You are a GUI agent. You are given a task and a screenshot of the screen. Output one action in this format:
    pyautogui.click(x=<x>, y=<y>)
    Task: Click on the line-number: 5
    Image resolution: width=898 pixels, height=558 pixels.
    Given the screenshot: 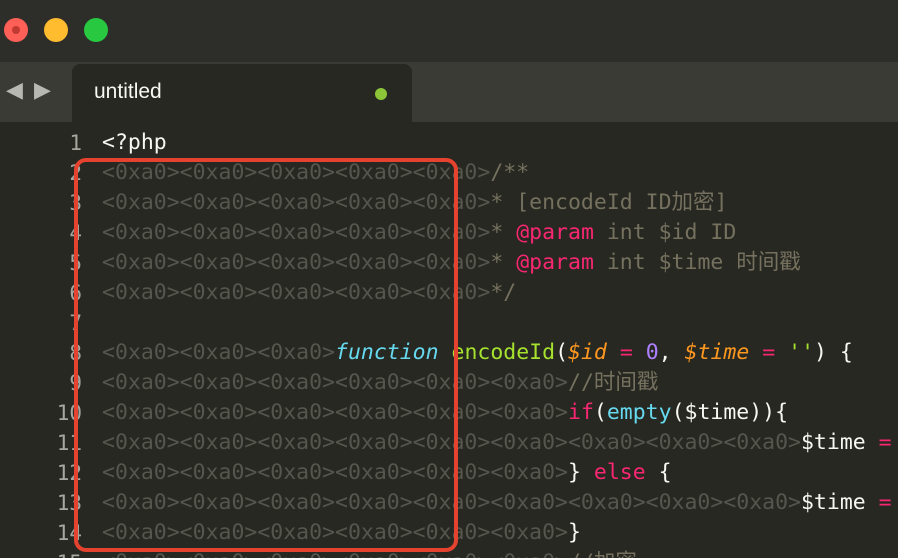 What is the action you would take?
    pyautogui.click(x=75, y=263)
    